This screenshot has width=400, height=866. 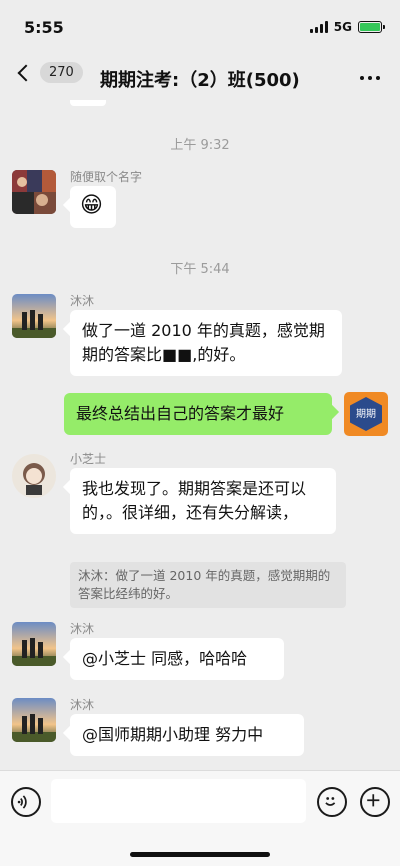 I want to click on more-options-button, so click(x=370, y=78).